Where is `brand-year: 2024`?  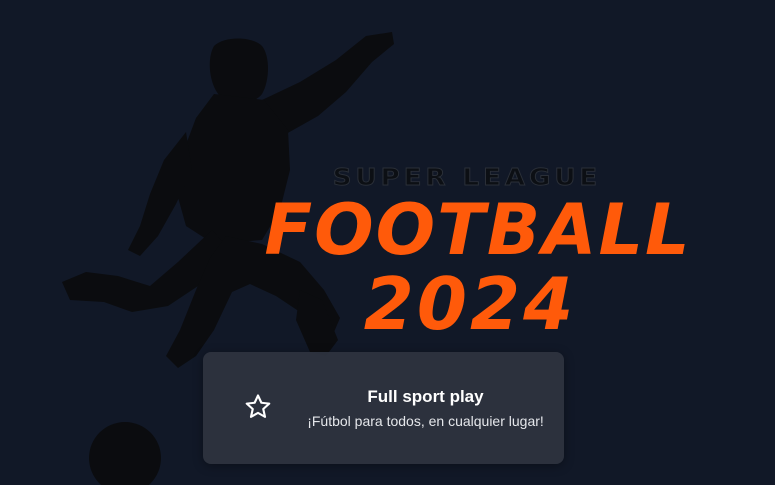 brand-year: 2024 is located at coordinates (470, 304).